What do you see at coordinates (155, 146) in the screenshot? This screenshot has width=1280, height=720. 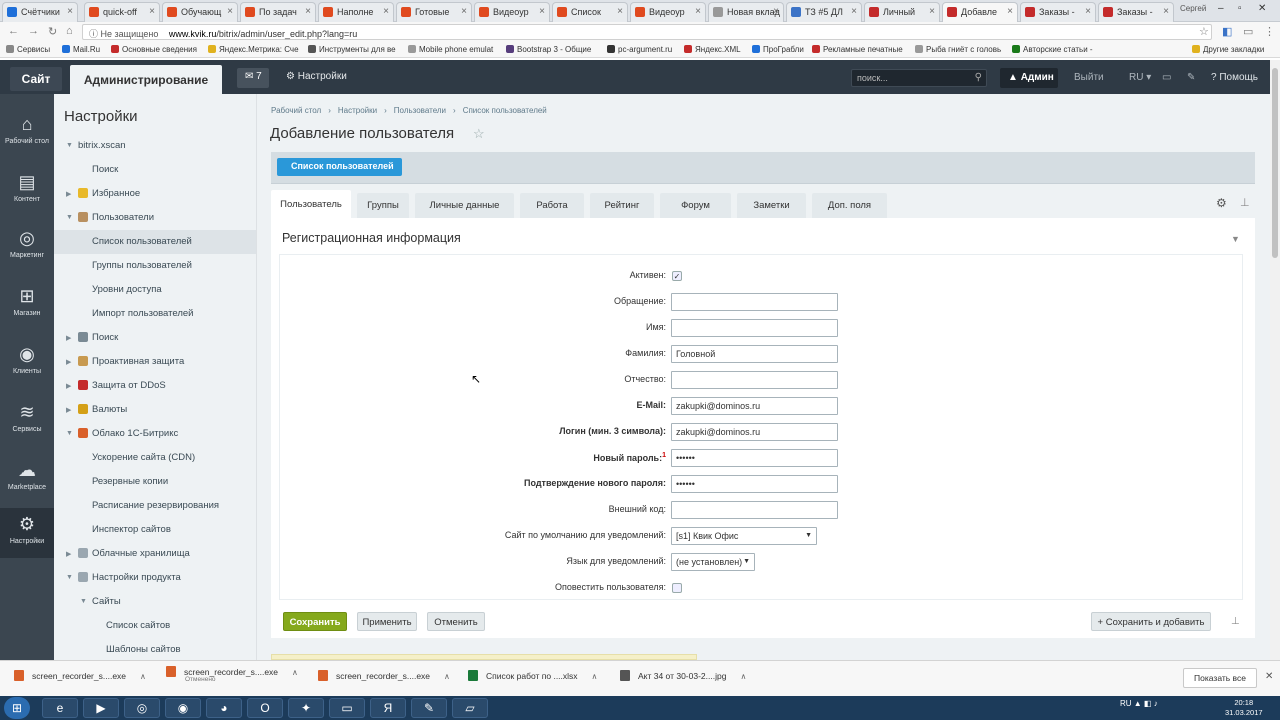 I see `menu-item: ▼ bitrix.xscan` at bounding box center [155, 146].